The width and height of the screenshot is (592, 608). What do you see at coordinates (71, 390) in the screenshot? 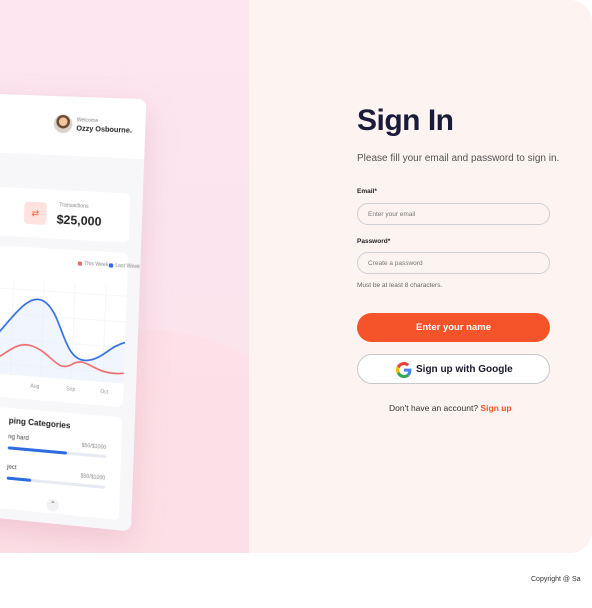
I see `x-label-sep: Sep` at bounding box center [71, 390].